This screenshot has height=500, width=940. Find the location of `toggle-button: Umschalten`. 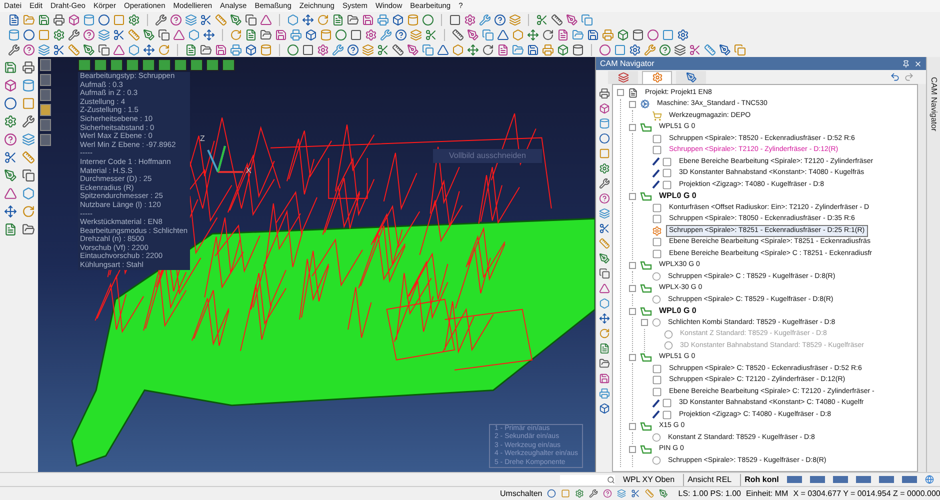

toggle-button: Umschalten is located at coordinates (521, 494).